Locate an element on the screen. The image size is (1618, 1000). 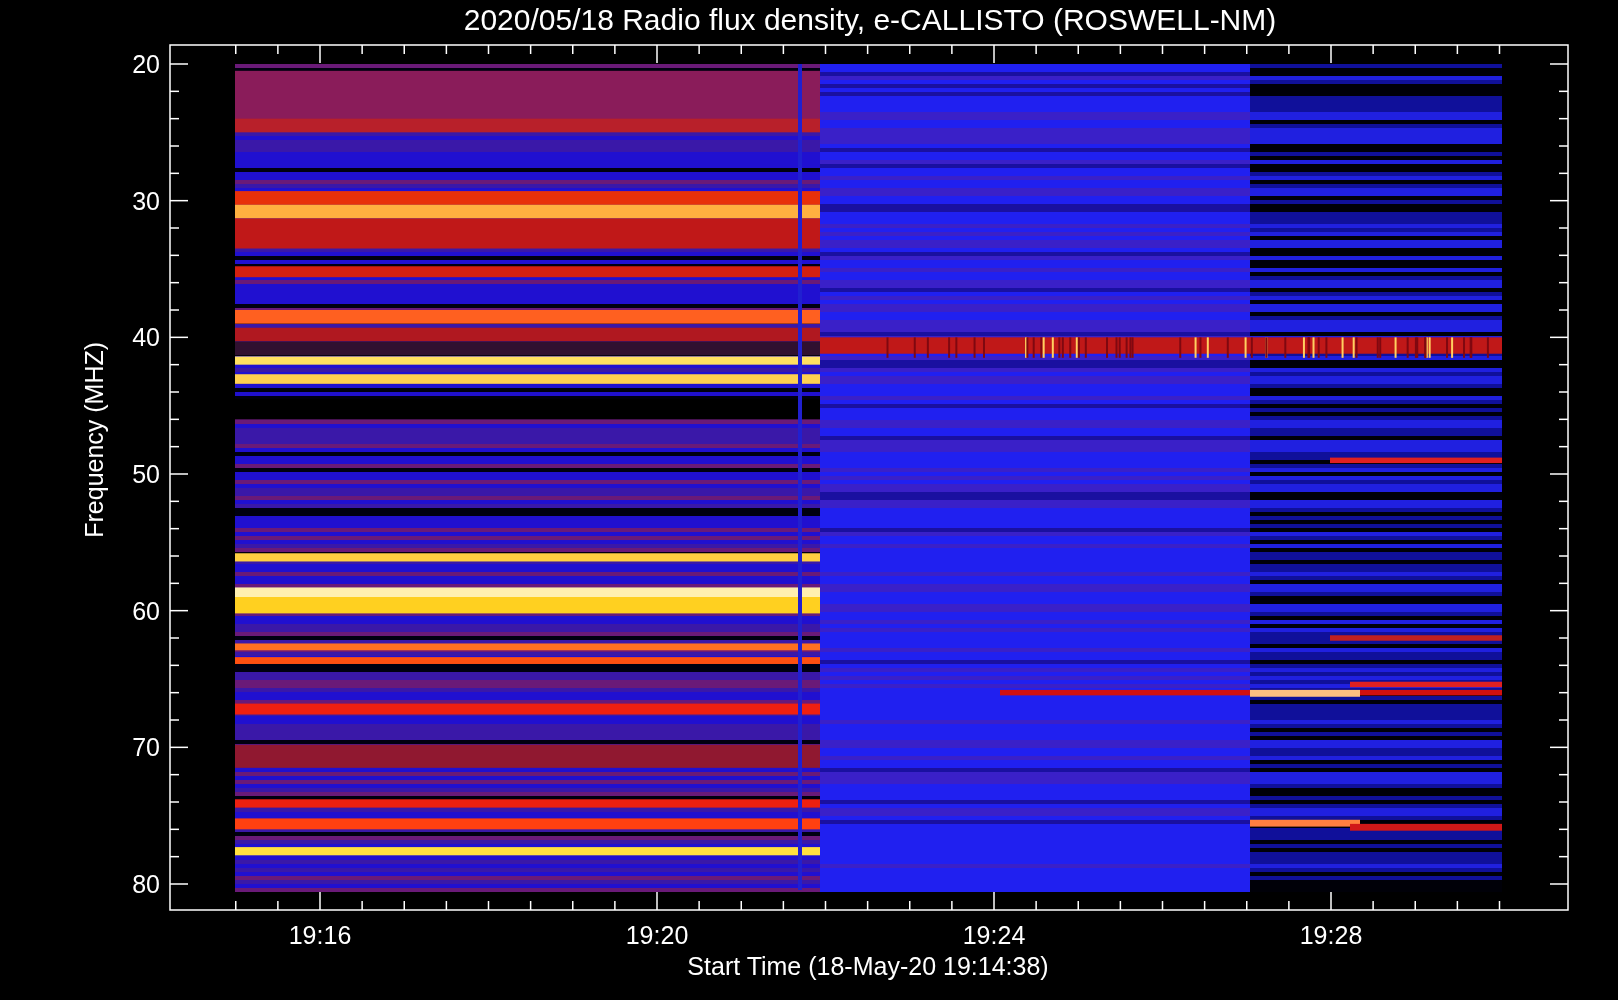
x-tick-label: 19:20 is located at coordinates (657, 935).